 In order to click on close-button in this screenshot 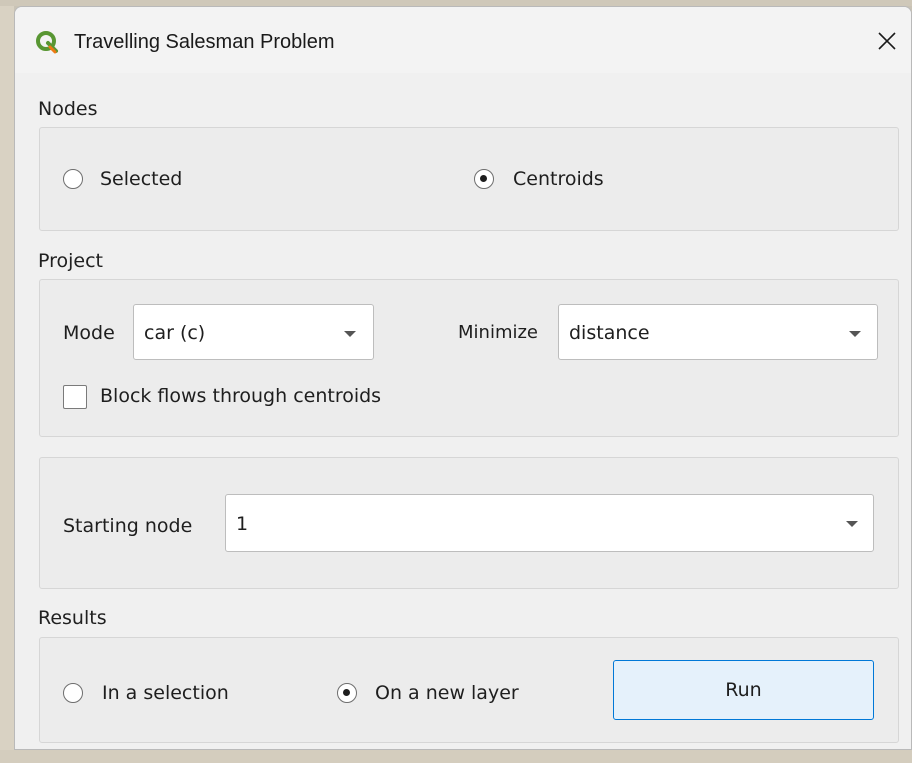, I will do `click(887, 41)`.